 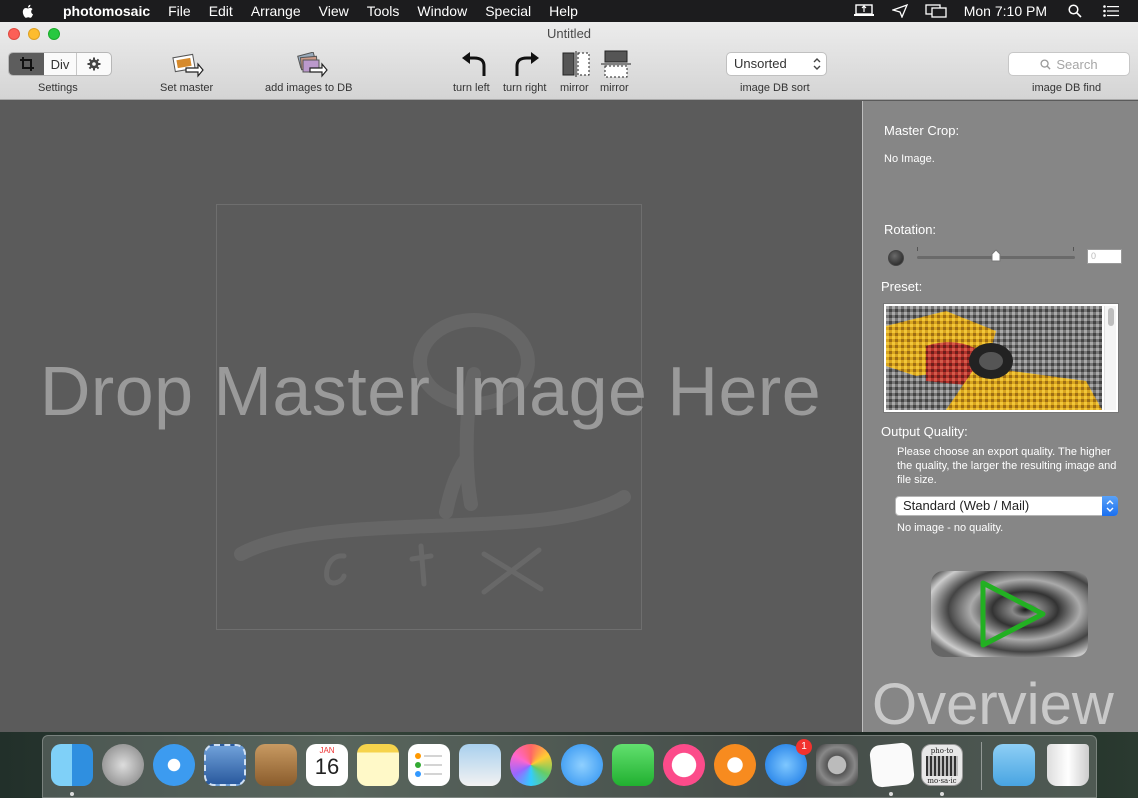 I want to click on spotlight-search-icon, so click(x=1075, y=11).